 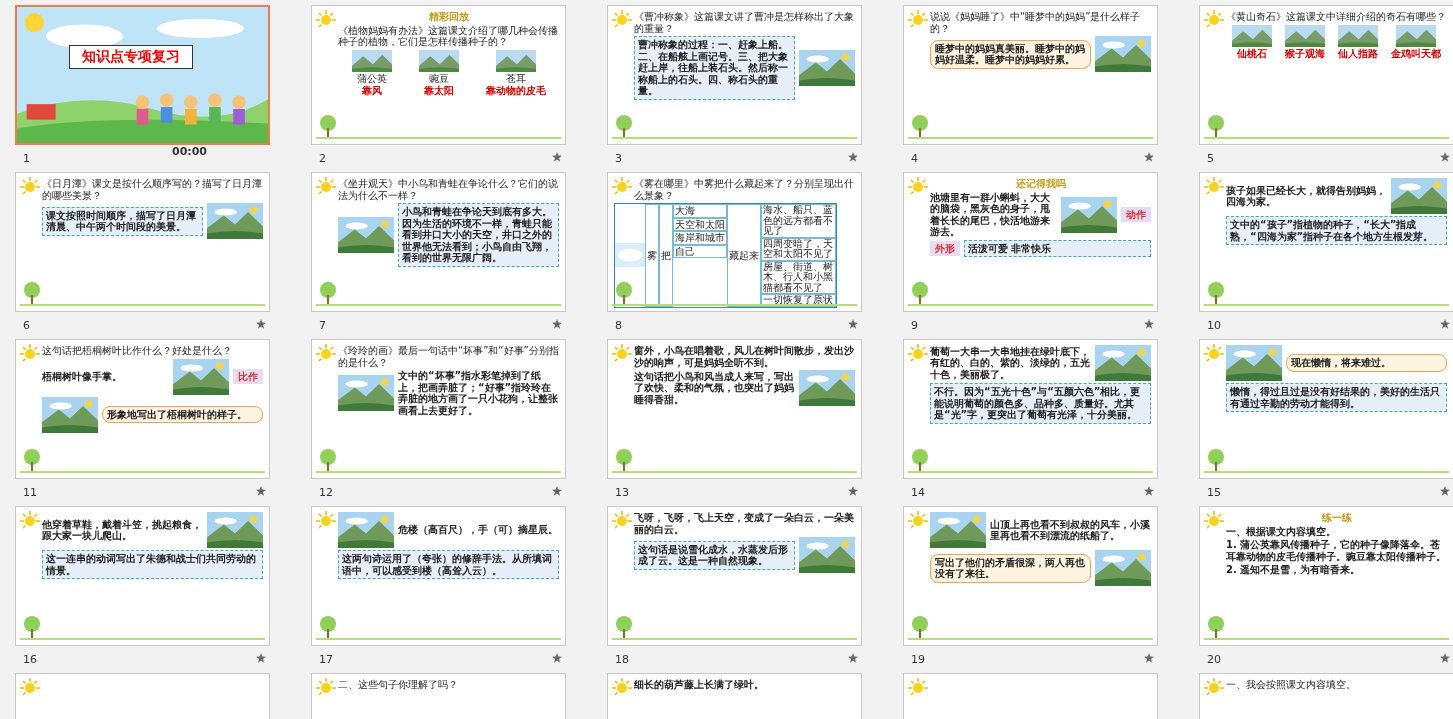 I want to click on slide-thumbnail: 他穿着草鞋，戴着斗笠，挑起粮食，跟大家一块儿爬山。 这一连串的动词写出了朱德和战士们共同劳动的情景。, so click(x=142, y=576).